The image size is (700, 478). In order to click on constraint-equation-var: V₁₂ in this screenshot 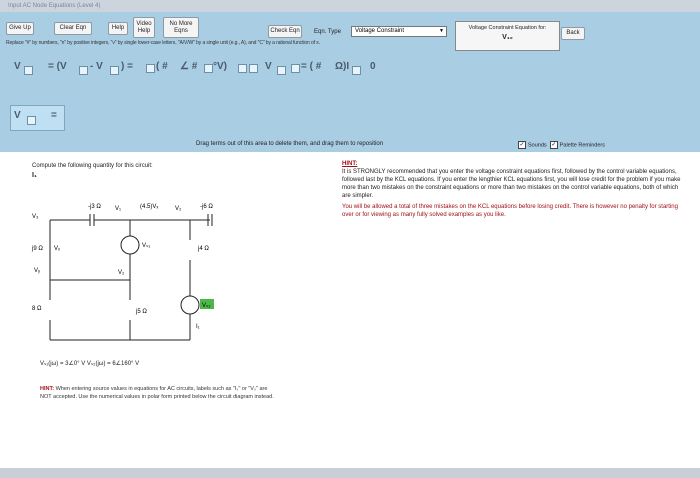, I will do `click(507, 37)`.